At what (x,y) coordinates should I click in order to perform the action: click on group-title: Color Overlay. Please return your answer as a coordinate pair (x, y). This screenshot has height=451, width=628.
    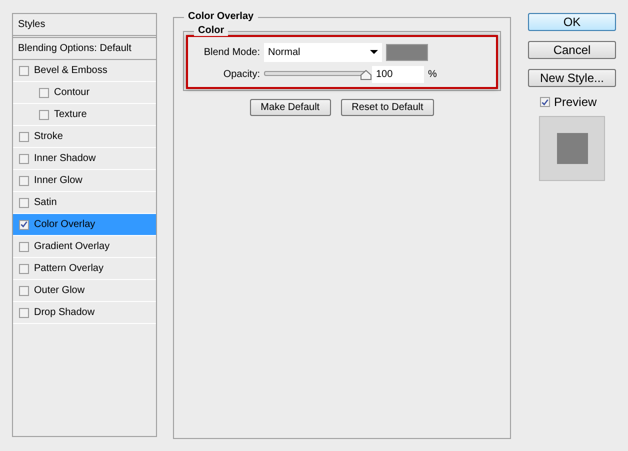
    Looking at the image, I should click on (221, 16).